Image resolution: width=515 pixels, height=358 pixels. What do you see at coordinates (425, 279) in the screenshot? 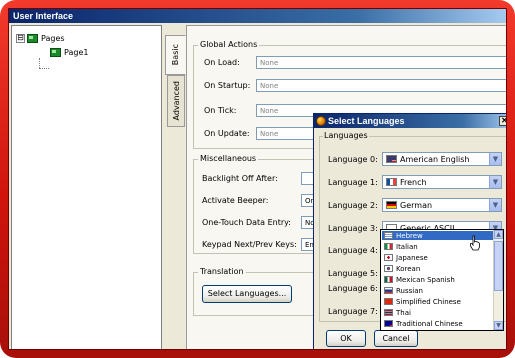
I see `option-label: Mexican Spanish` at bounding box center [425, 279].